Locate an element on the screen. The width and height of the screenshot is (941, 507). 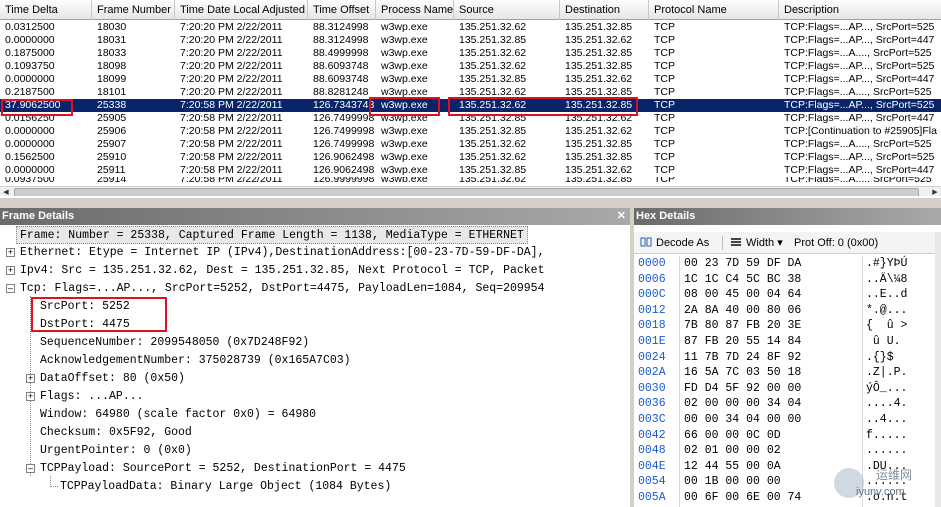
hex-bytes: 1C 1C C4 5C BC 38 is located at coordinates (742, 280).